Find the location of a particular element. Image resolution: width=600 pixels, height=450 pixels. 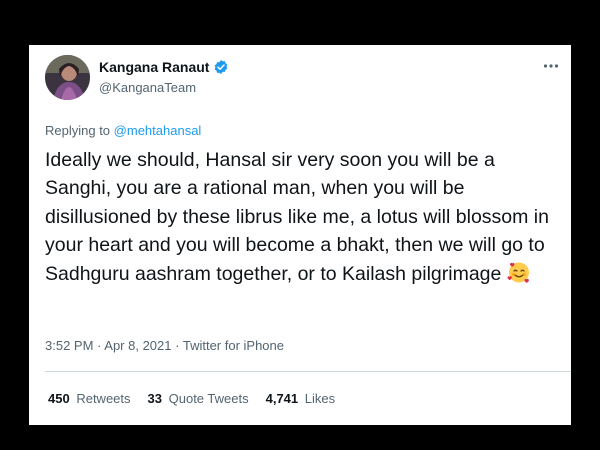

quote-tweets-stat: 33 Quote Tweets is located at coordinates (198, 398).